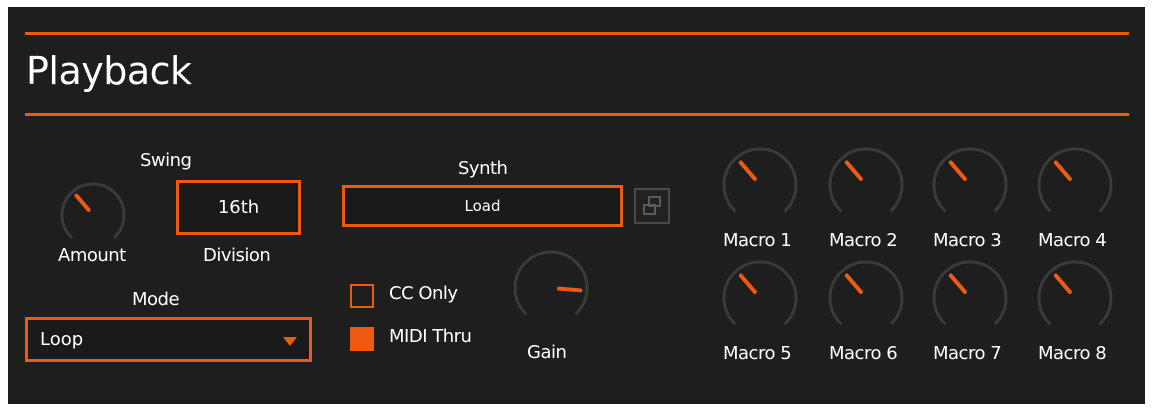 The width and height of the screenshot is (1153, 410). Describe the element at coordinates (967, 240) in the screenshot. I see `macro-3-label: Macro 3` at that location.